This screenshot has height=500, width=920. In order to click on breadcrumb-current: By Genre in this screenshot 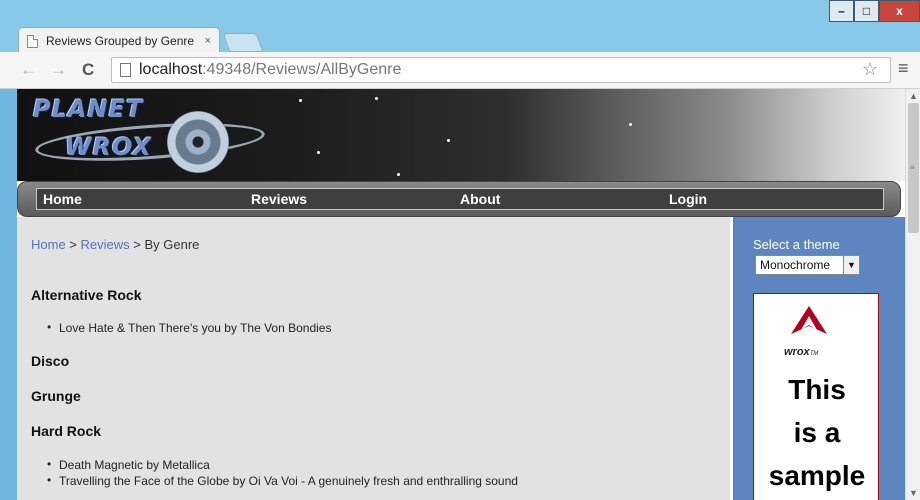, I will do `click(172, 244)`.